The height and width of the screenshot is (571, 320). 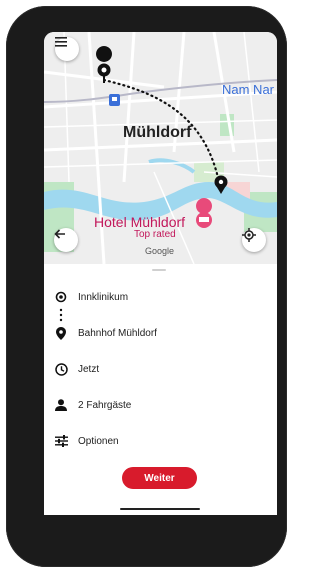 I want to click on time-row: Jetzt, so click(x=160, y=369).